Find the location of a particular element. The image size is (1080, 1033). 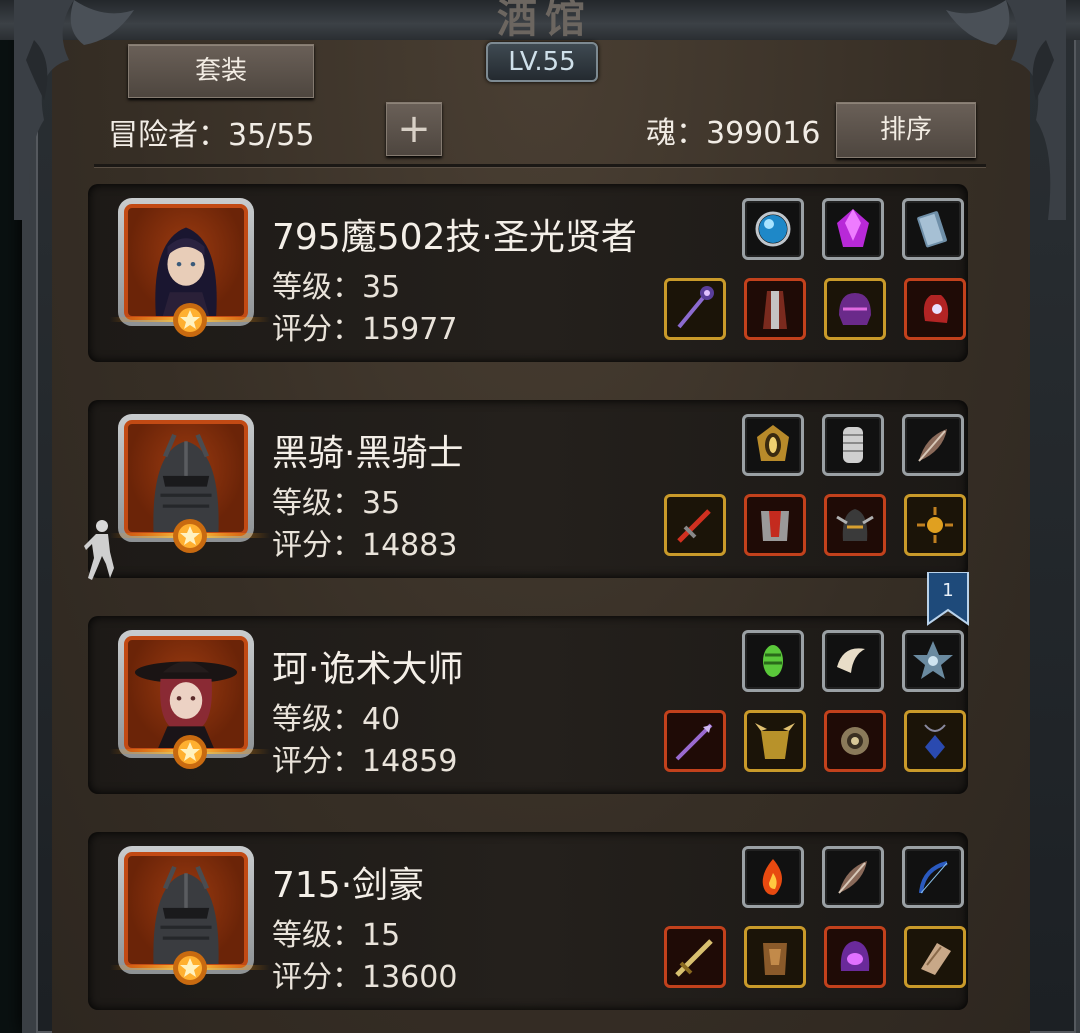

winged-helm-icon is located at coordinates (855, 525).